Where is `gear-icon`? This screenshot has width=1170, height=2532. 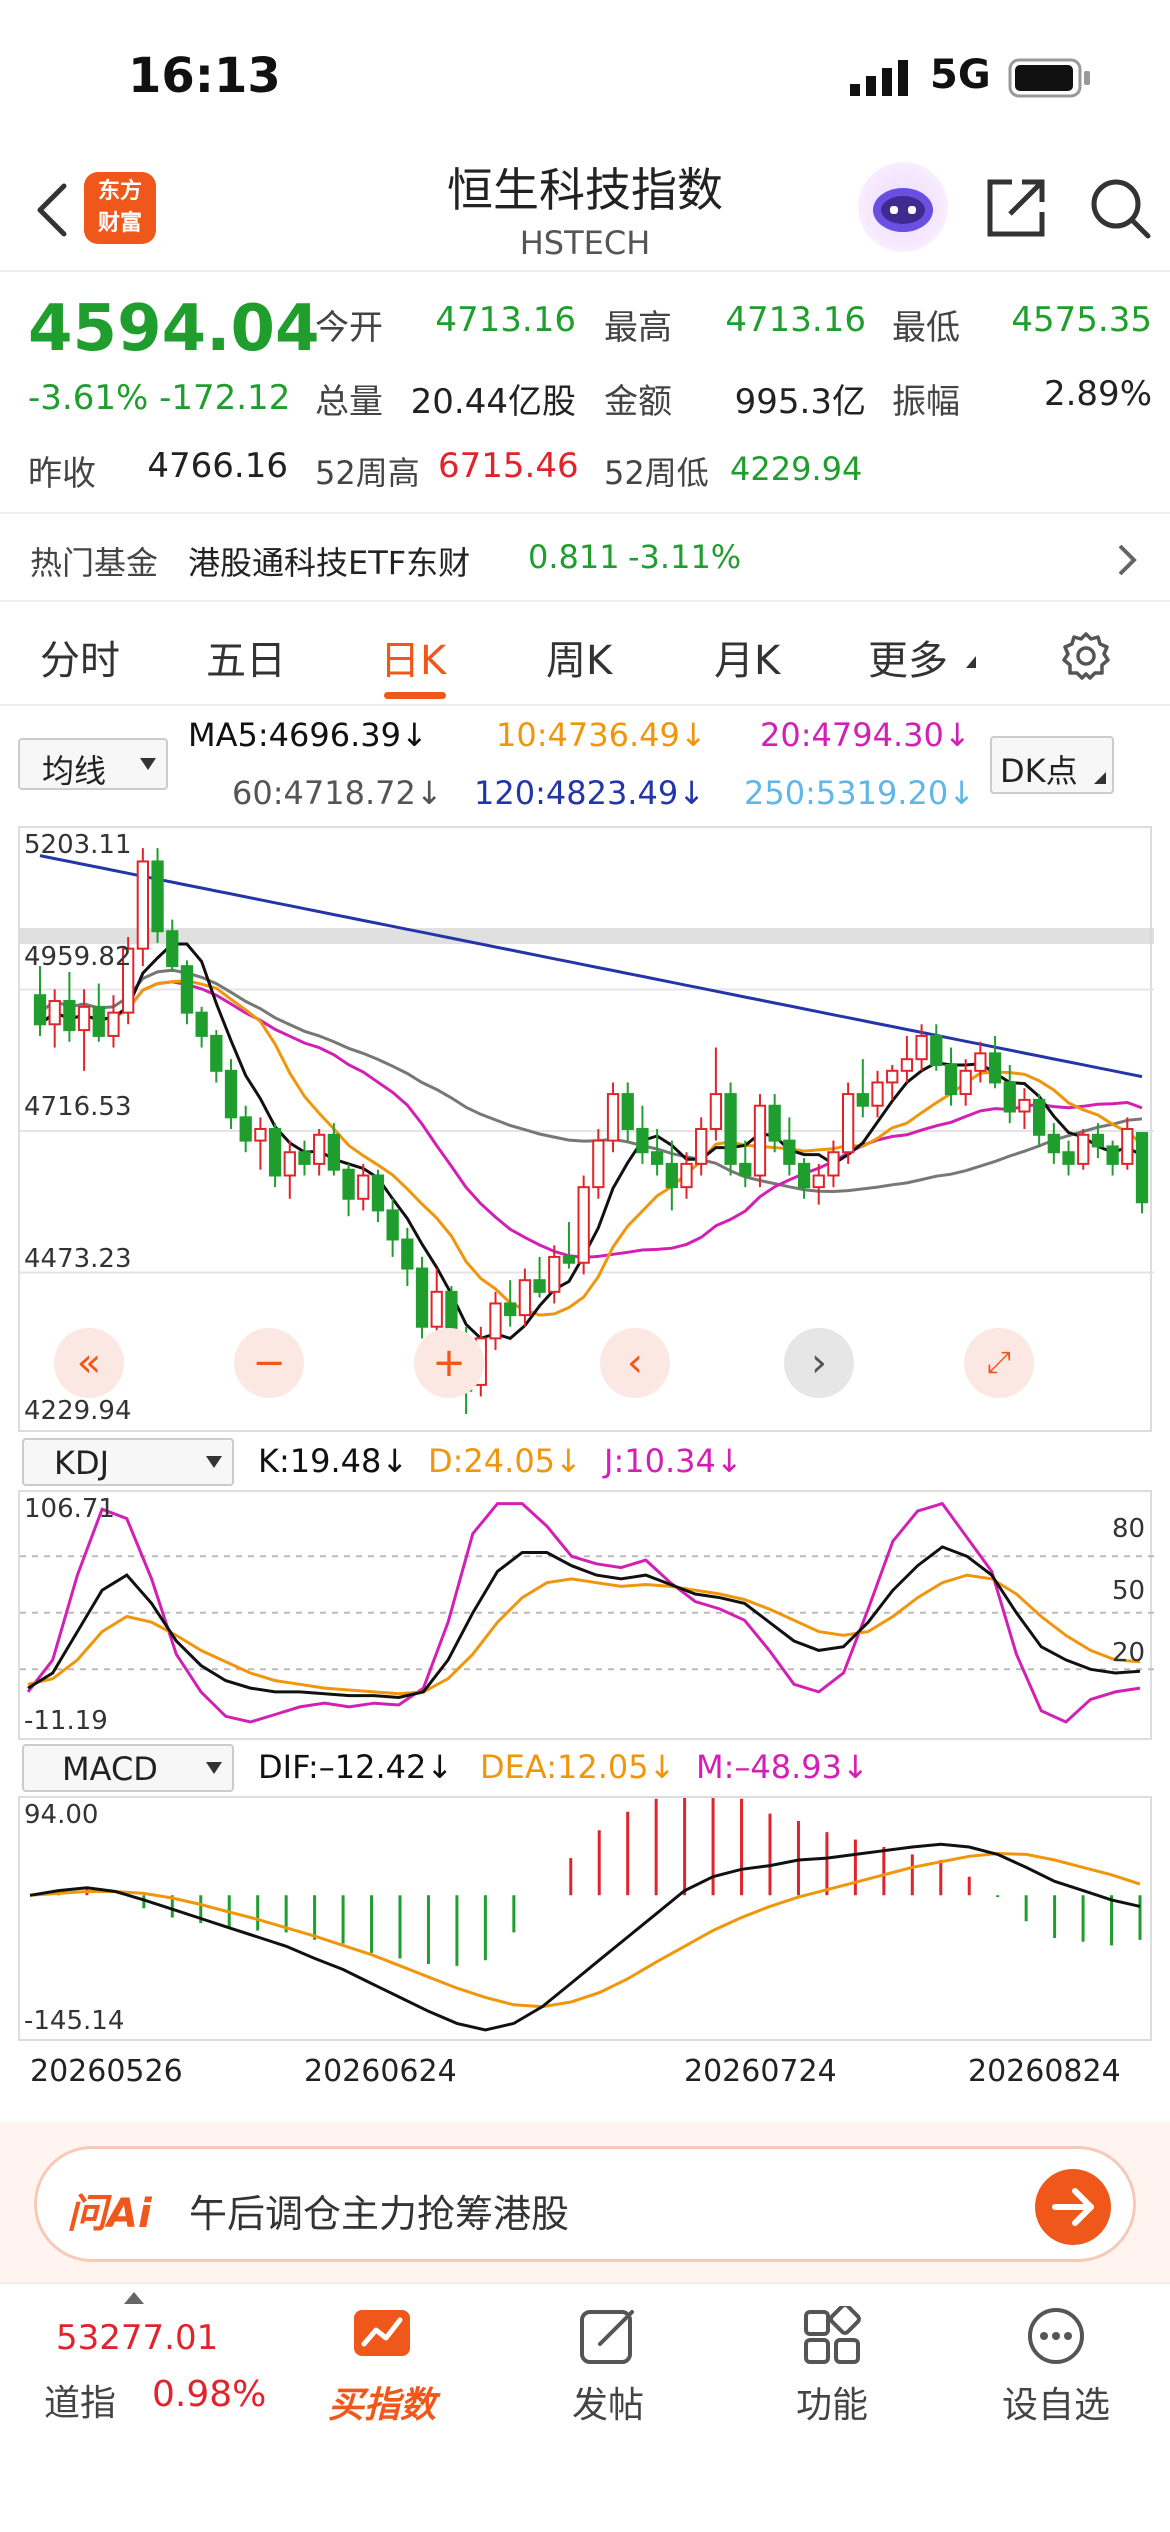 gear-icon is located at coordinates (1086, 656).